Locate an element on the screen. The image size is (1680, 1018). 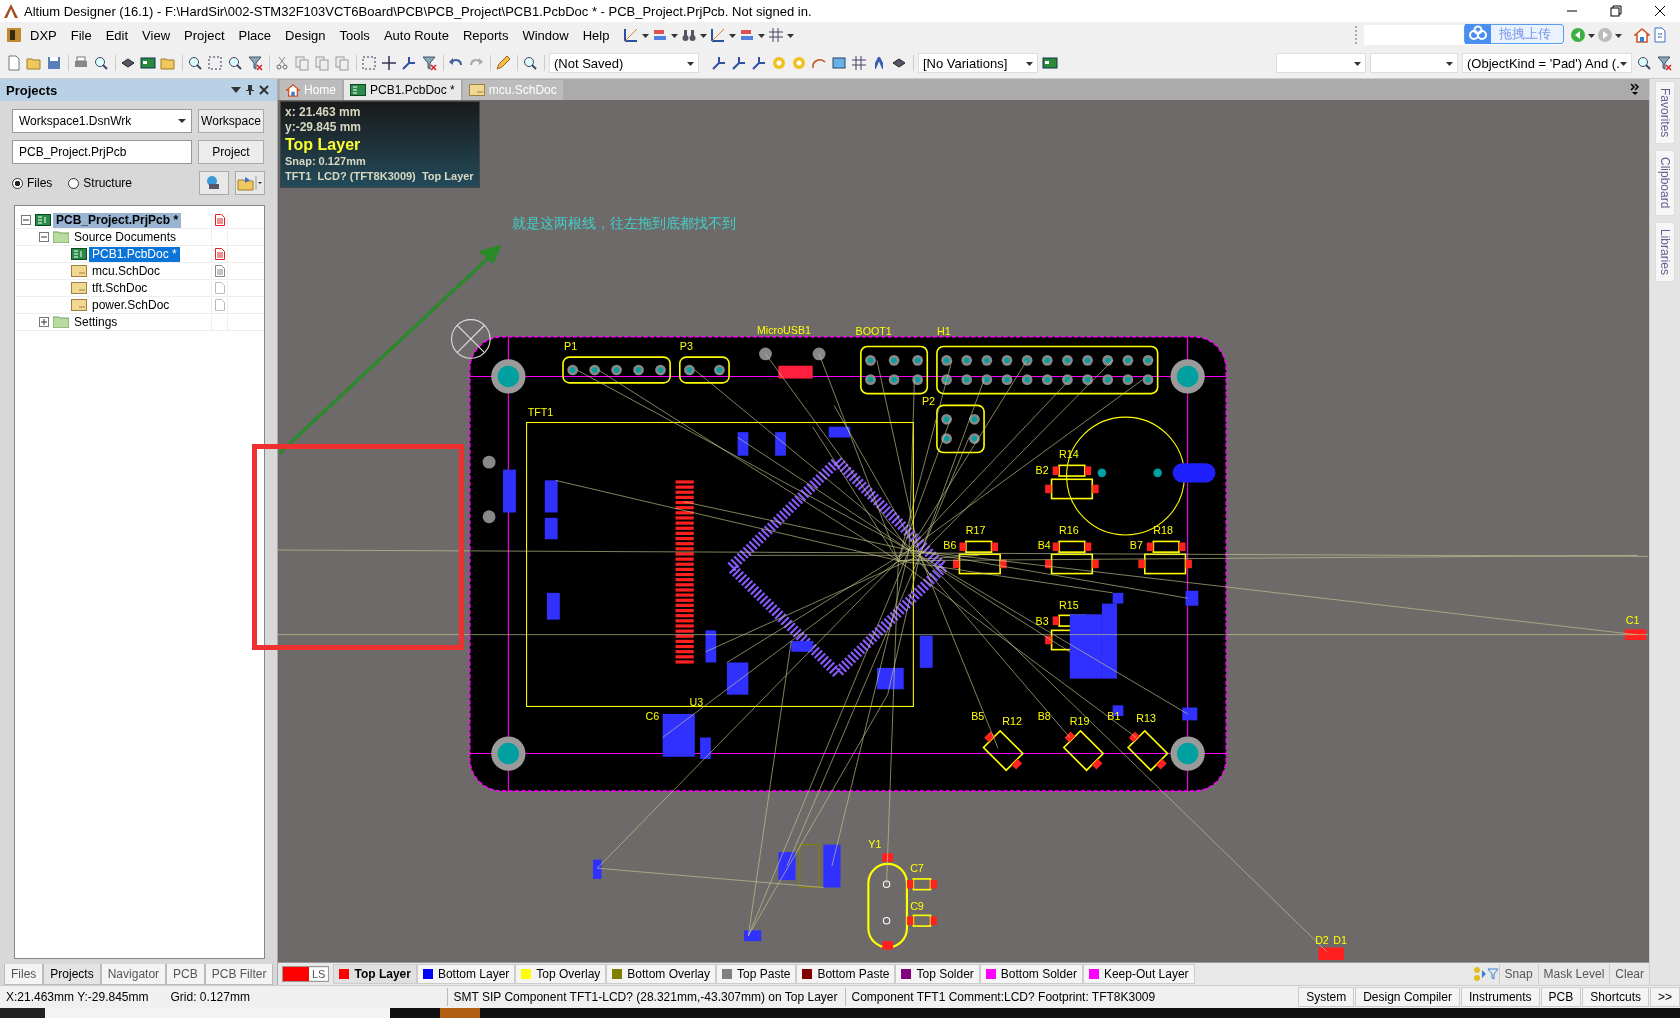
menu-item: Auto Route is located at coordinates (416, 35).